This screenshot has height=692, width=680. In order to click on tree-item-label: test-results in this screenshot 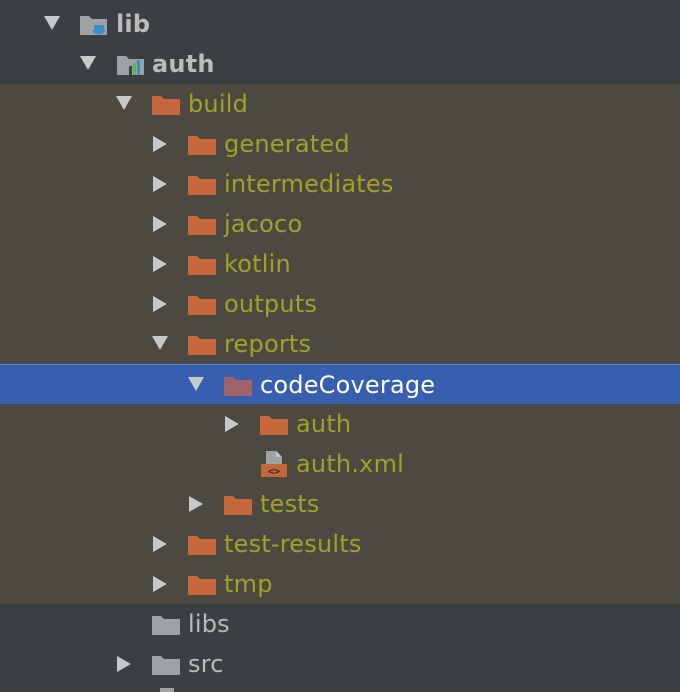, I will do `click(293, 544)`.